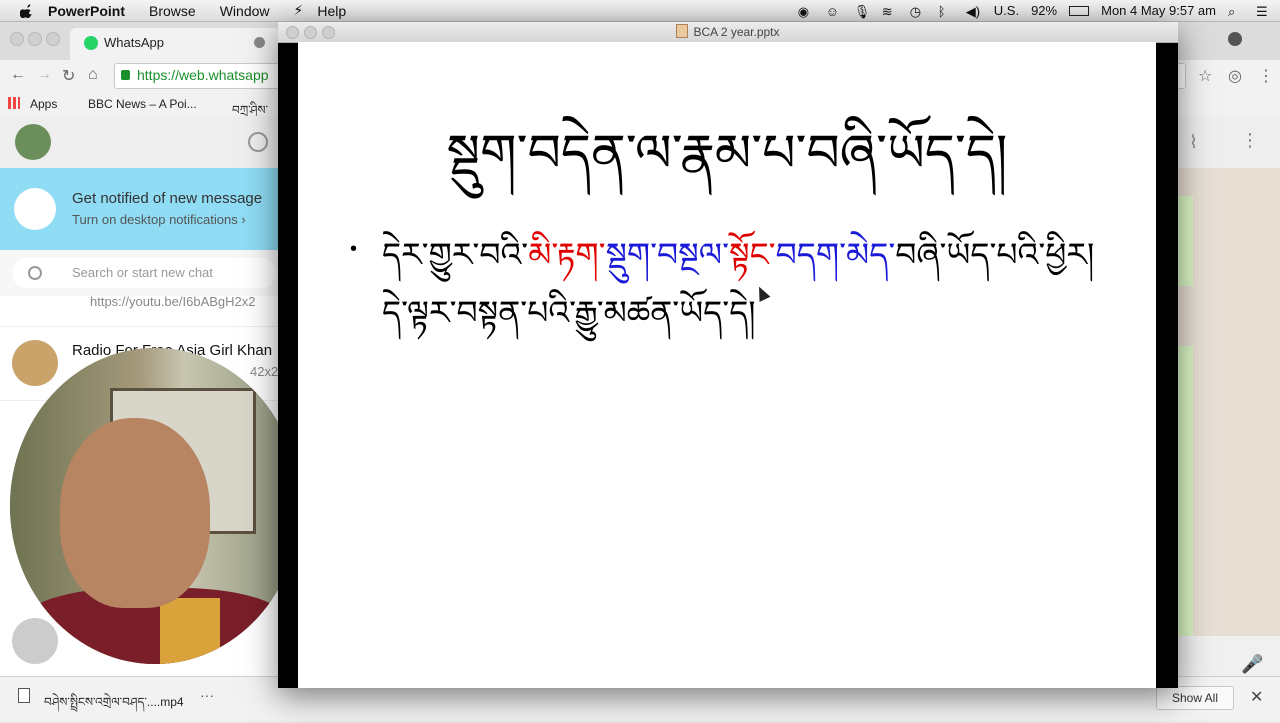 This screenshot has height=723, width=1280. Describe the element at coordinates (1236, 11) in the screenshot. I see `spotlight-search-icon: ⌕` at that location.